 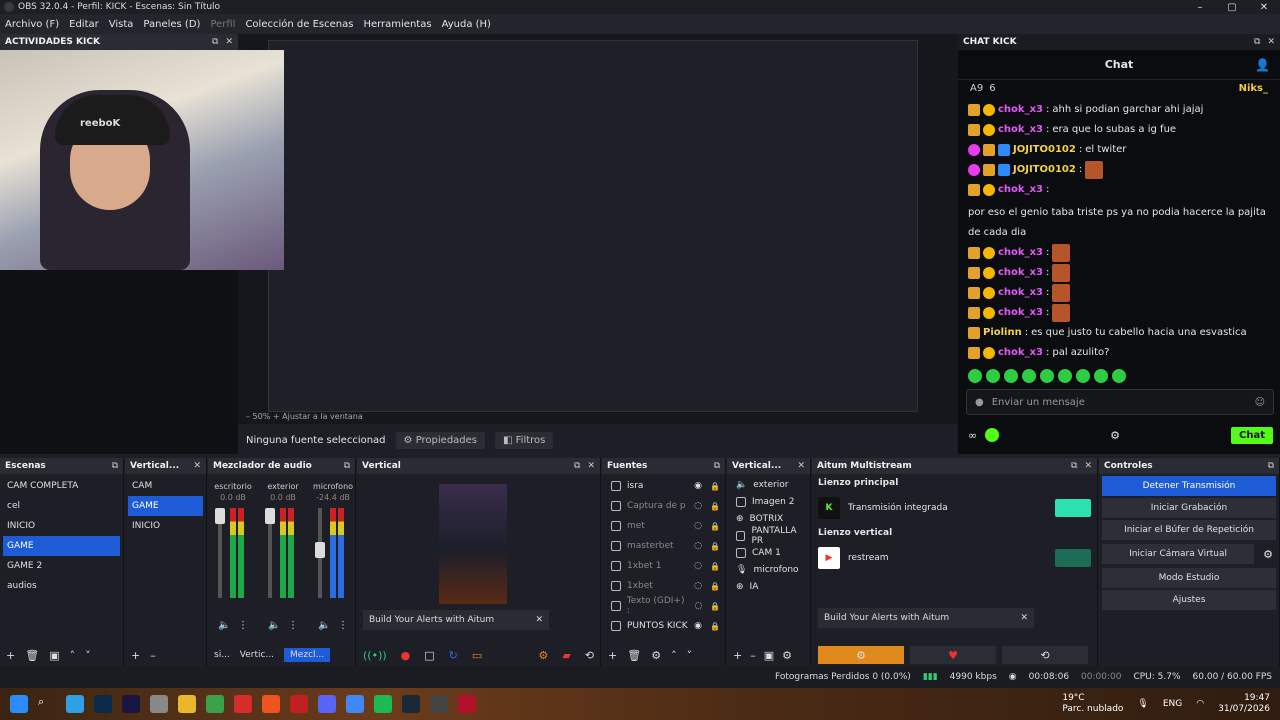 I want to click on vertical-source-row: PANTALLA PR, so click(x=768, y=536).